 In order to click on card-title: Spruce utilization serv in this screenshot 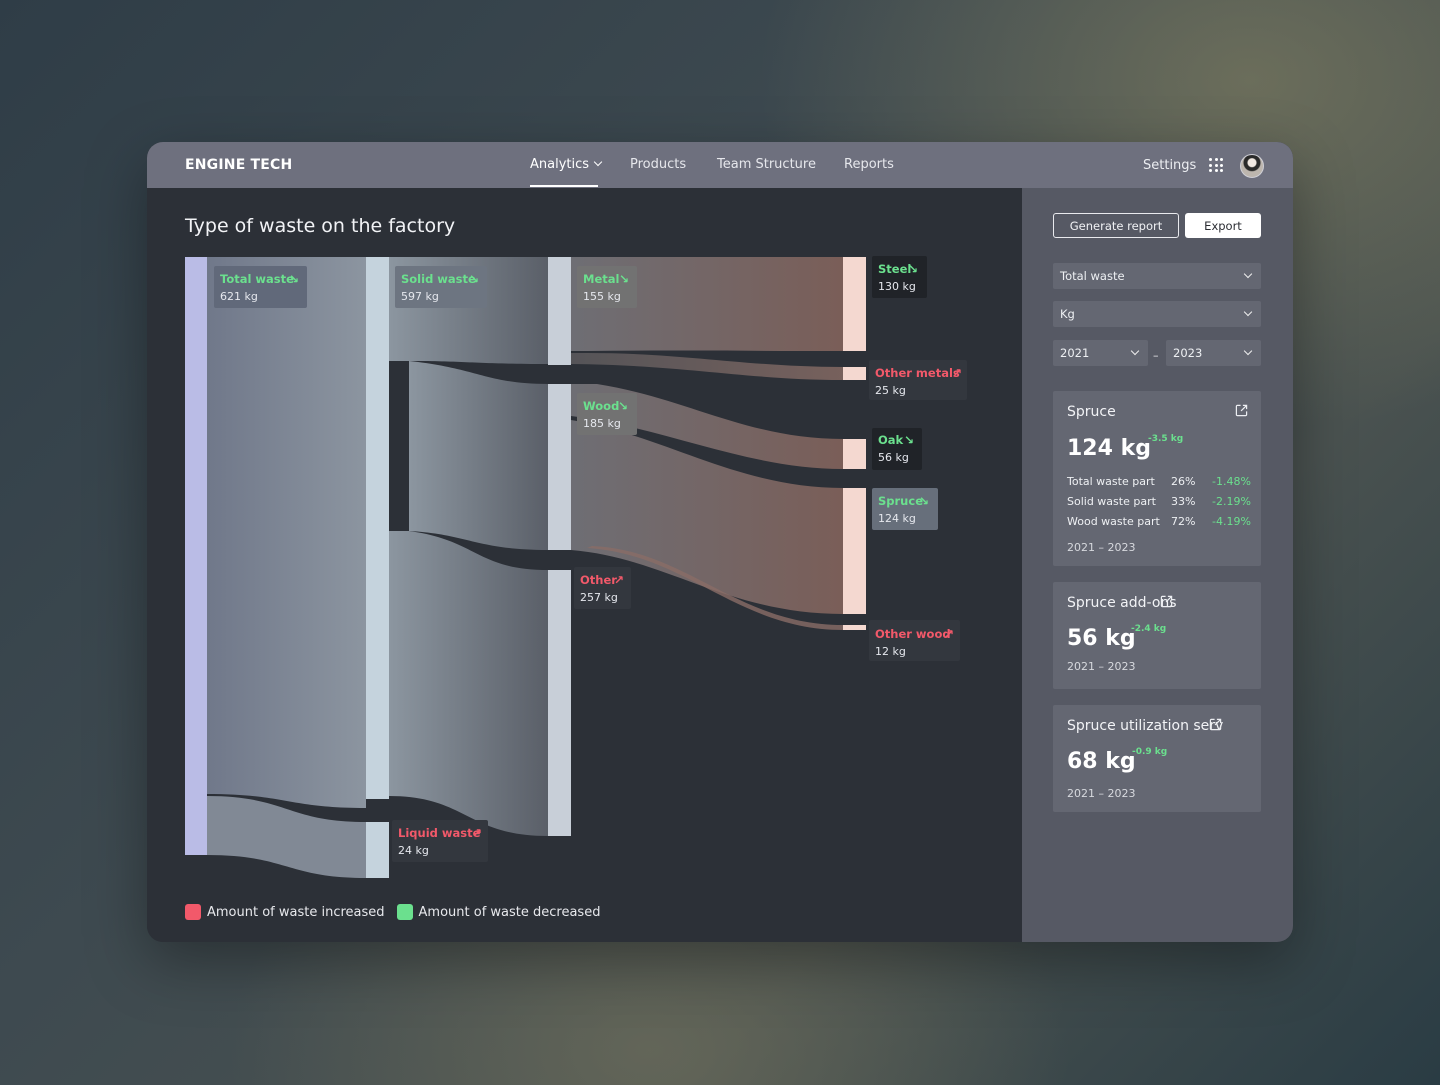, I will do `click(1145, 726)`.